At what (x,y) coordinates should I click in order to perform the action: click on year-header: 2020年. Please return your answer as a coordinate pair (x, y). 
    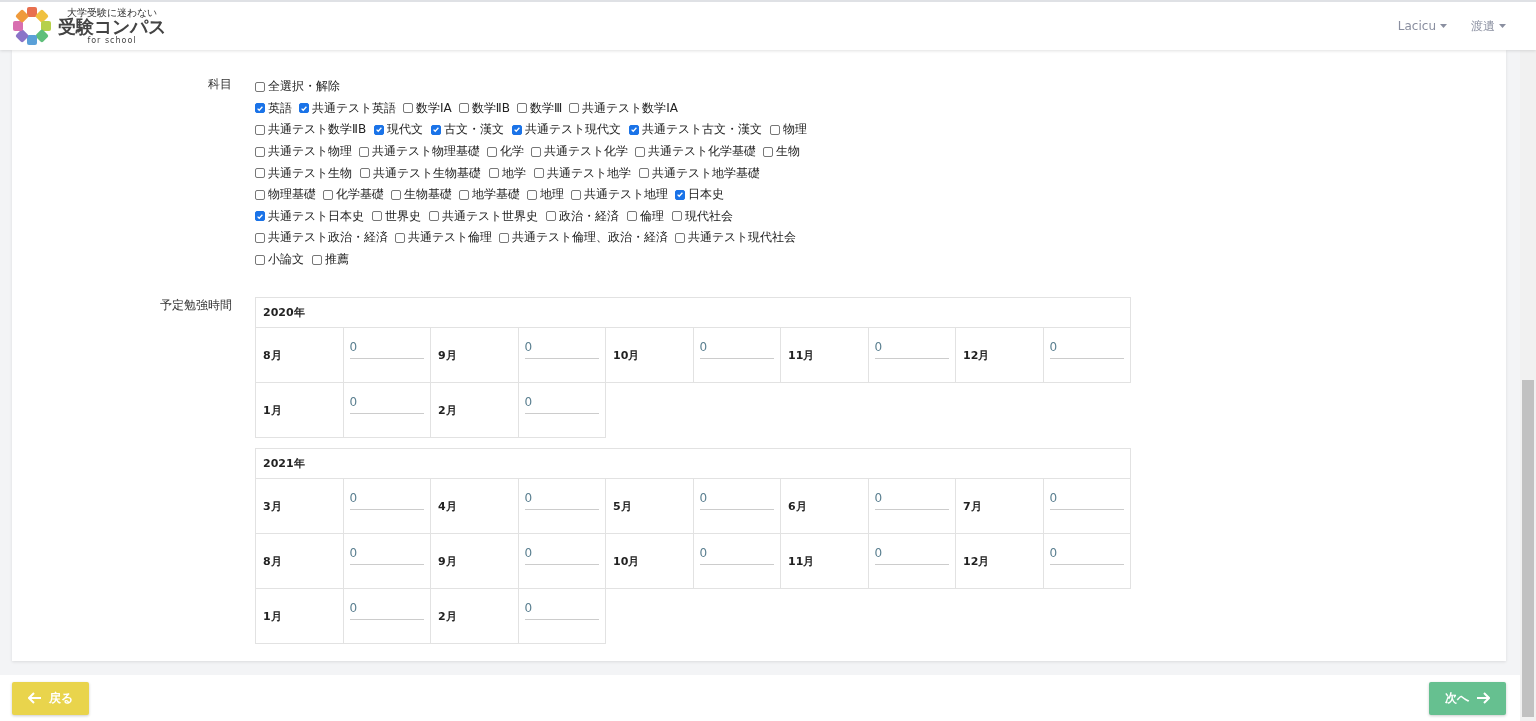
    Looking at the image, I should click on (693, 312).